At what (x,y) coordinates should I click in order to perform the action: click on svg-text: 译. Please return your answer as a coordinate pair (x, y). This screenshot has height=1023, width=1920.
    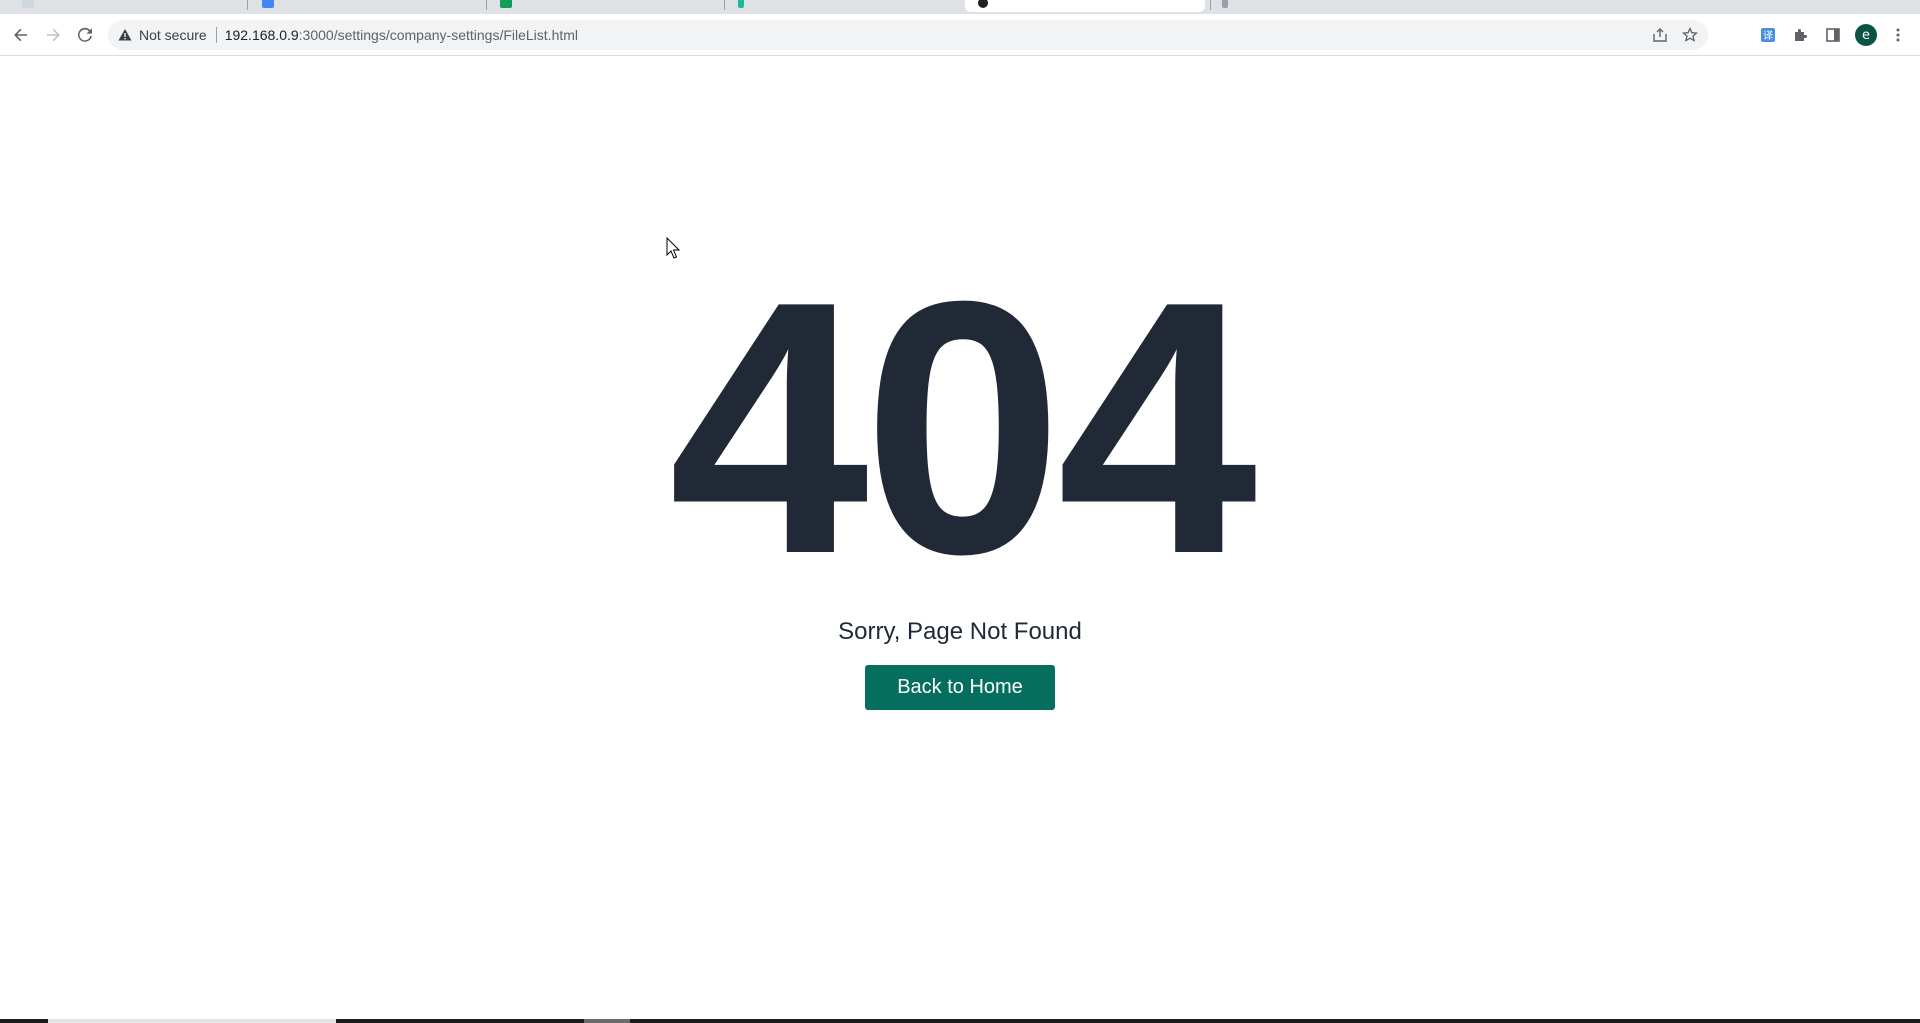
    Looking at the image, I should click on (1768, 36).